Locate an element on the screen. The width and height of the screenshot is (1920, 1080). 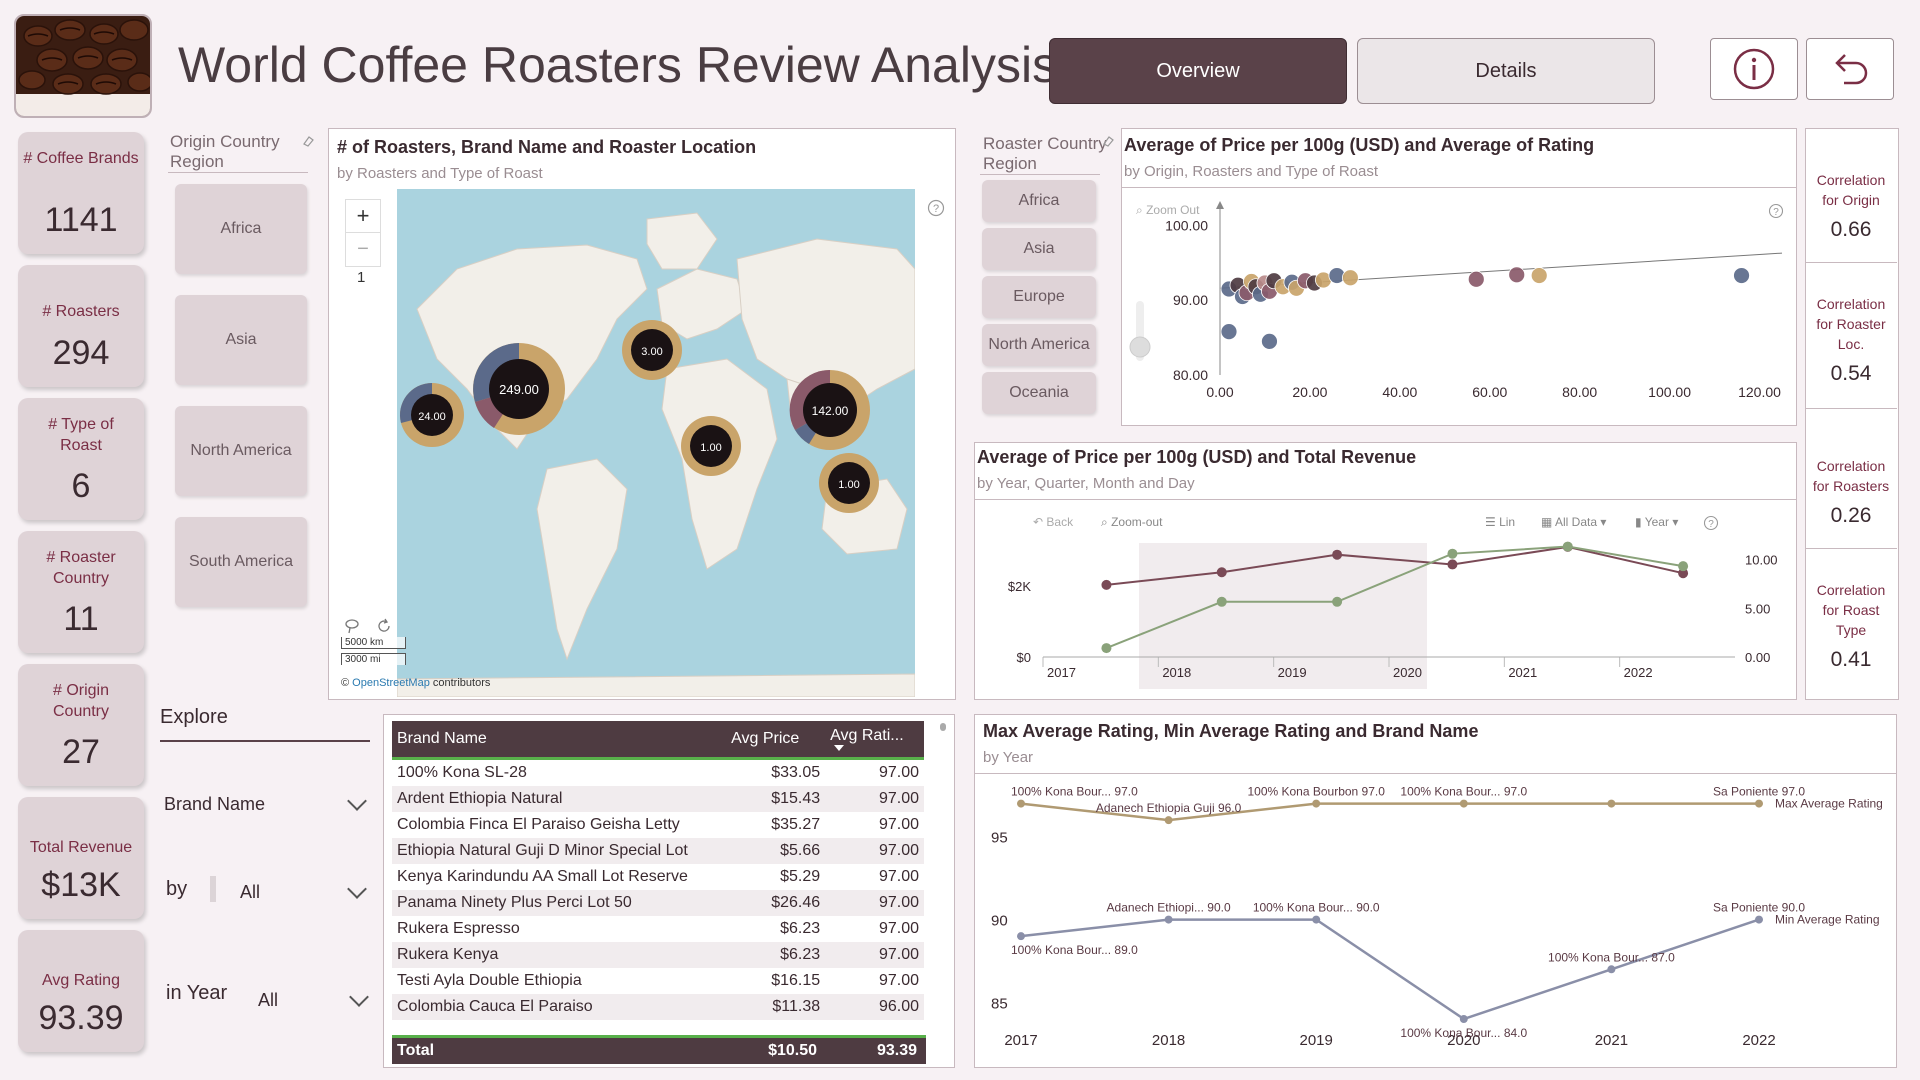
cell-brand: Kenya Karindundu AA Small Lot Reserve is located at coordinates (542, 876).